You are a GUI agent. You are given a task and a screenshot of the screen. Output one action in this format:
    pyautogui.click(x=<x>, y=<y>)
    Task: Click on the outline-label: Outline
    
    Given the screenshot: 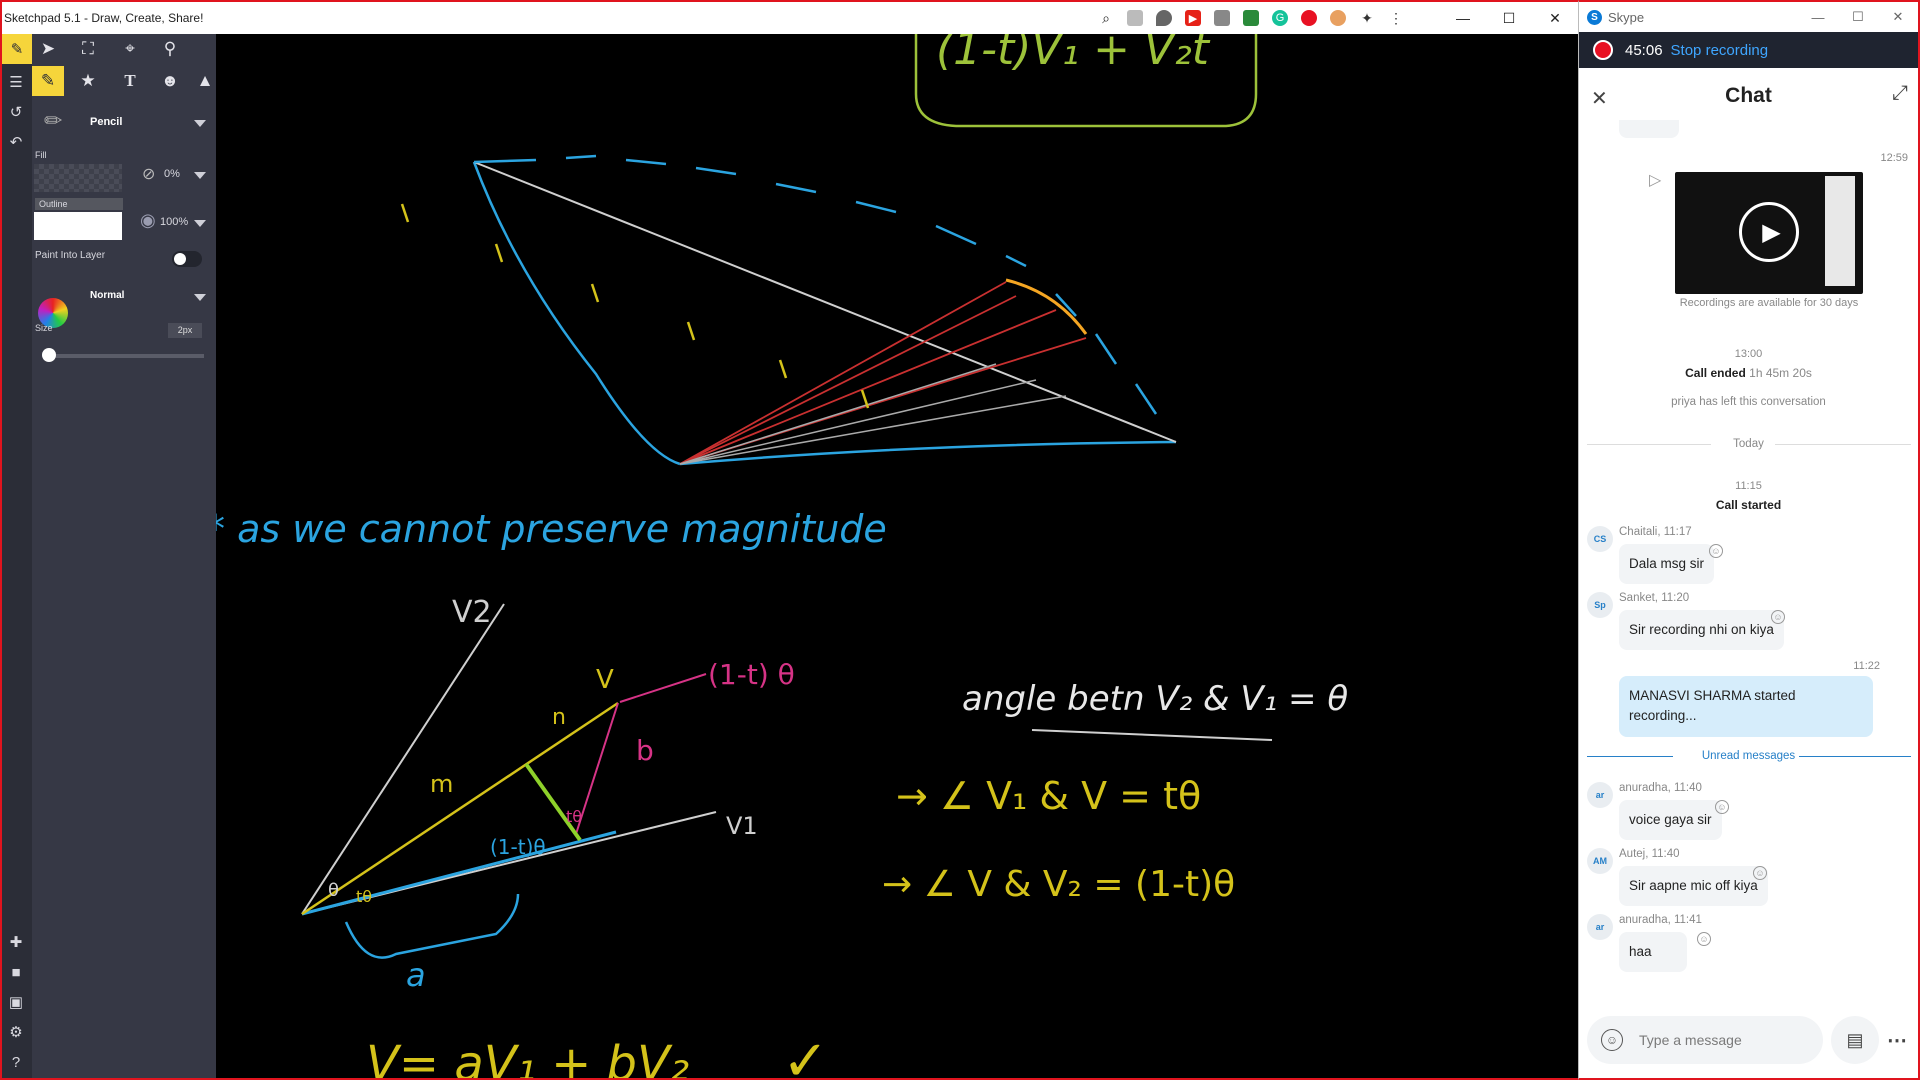 What is the action you would take?
    pyautogui.click(x=79, y=204)
    